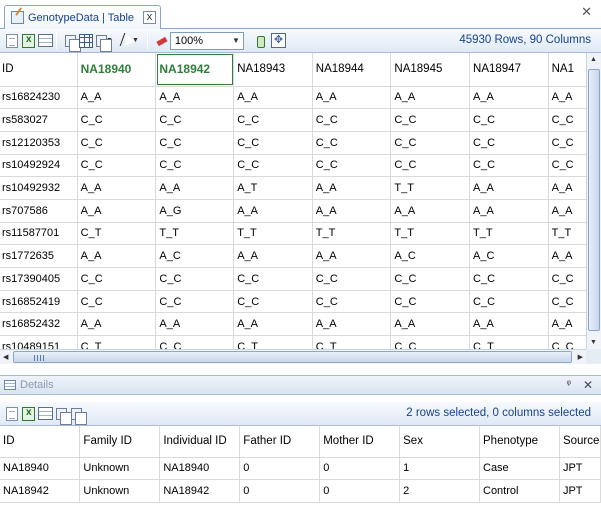 The image size is (601, 510). I want to click on row-id-cell: rs16852432, so click(39, 324).